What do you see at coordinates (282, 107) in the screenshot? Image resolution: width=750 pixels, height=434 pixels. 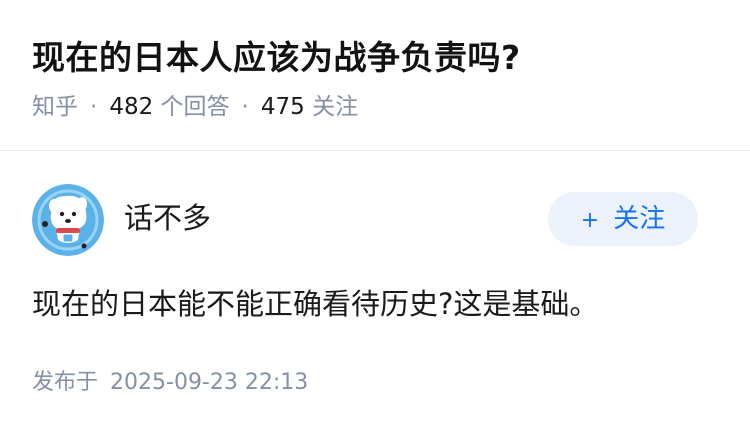 I see `follower-count: 475` at bounding box center [282, 107].